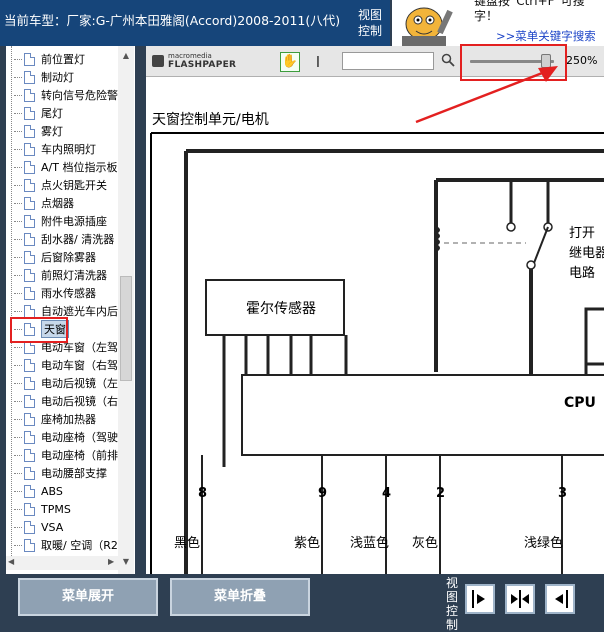 The width and height of the screenshot is (604, 632). What do you see at coordinates (60, 473) in the screenshot?
I see `sidebar-item: 电动腰部支撑` at bounding box center [60, 473].